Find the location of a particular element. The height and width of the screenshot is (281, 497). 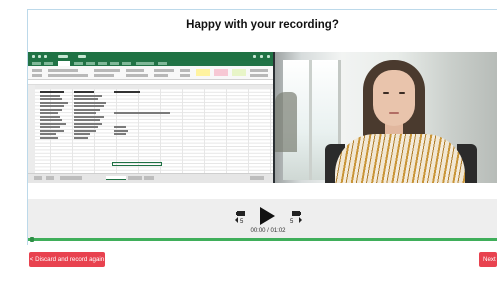

play-icon is located at coordinates (267, 216).